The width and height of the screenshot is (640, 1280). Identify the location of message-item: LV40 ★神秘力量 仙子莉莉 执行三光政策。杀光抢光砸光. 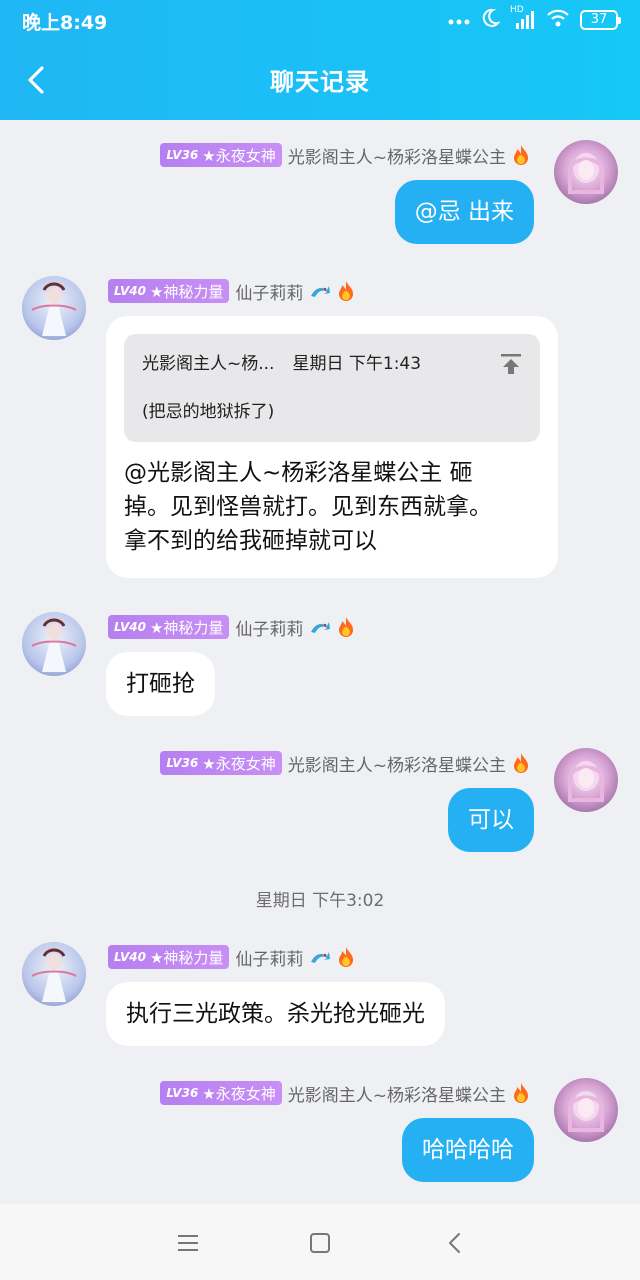
(320, 997).